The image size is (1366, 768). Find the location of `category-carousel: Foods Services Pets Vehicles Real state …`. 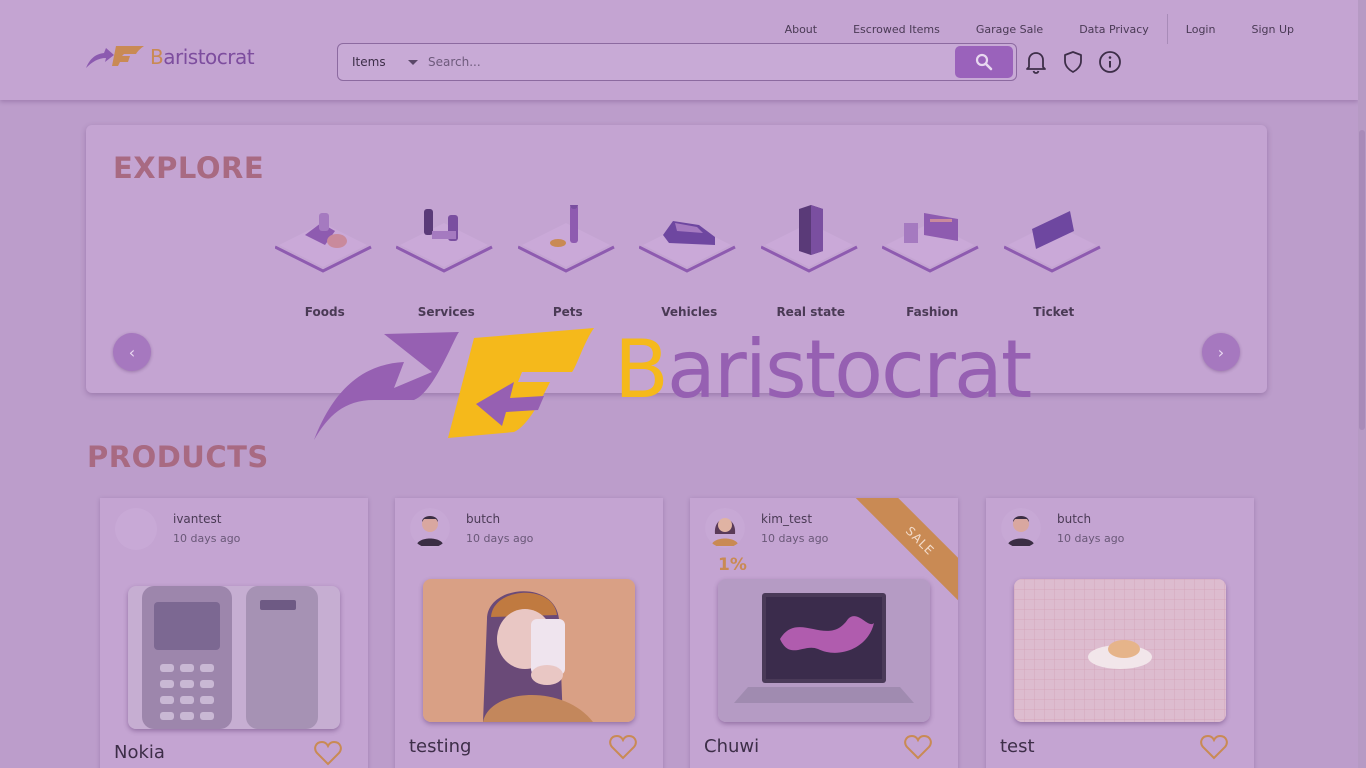

category-carousel: Foods Services Pets Vehicles Real state … is located at coordinates (689, 262).